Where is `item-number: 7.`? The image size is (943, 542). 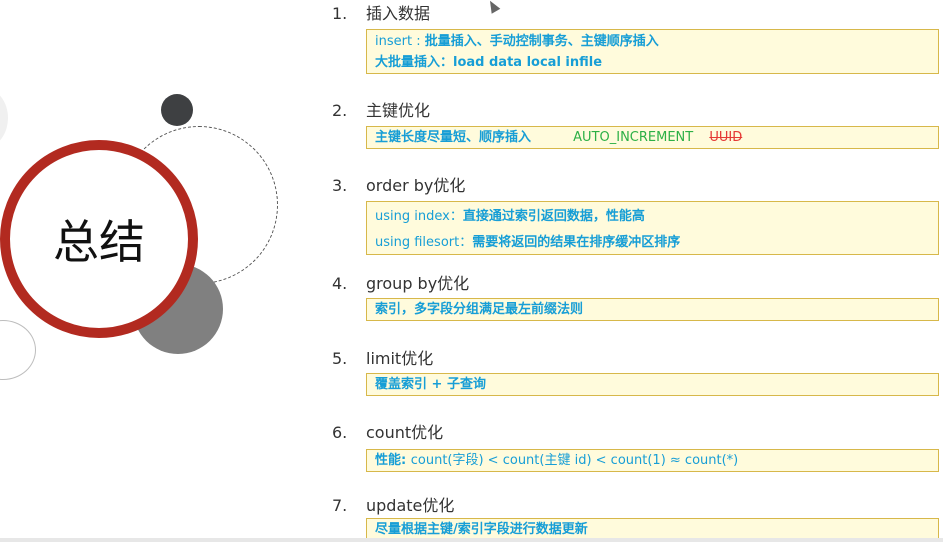
item-number: 7. is located at coordinates (340, 505).